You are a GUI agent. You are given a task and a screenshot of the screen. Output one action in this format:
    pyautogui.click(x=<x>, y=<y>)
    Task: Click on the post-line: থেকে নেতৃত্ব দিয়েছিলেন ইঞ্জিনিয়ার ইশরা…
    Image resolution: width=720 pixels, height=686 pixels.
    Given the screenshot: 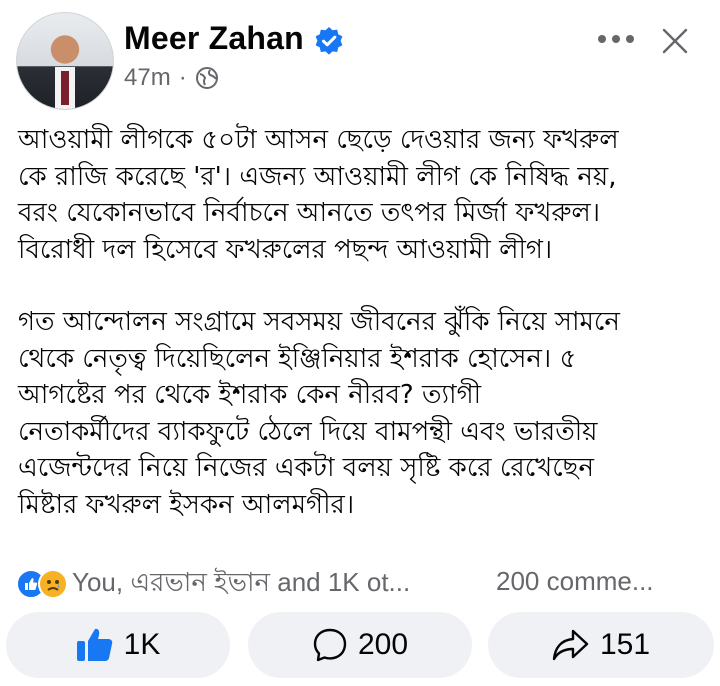 What is the action you would take?
    pyautogui.click(x=297, y=358)
    